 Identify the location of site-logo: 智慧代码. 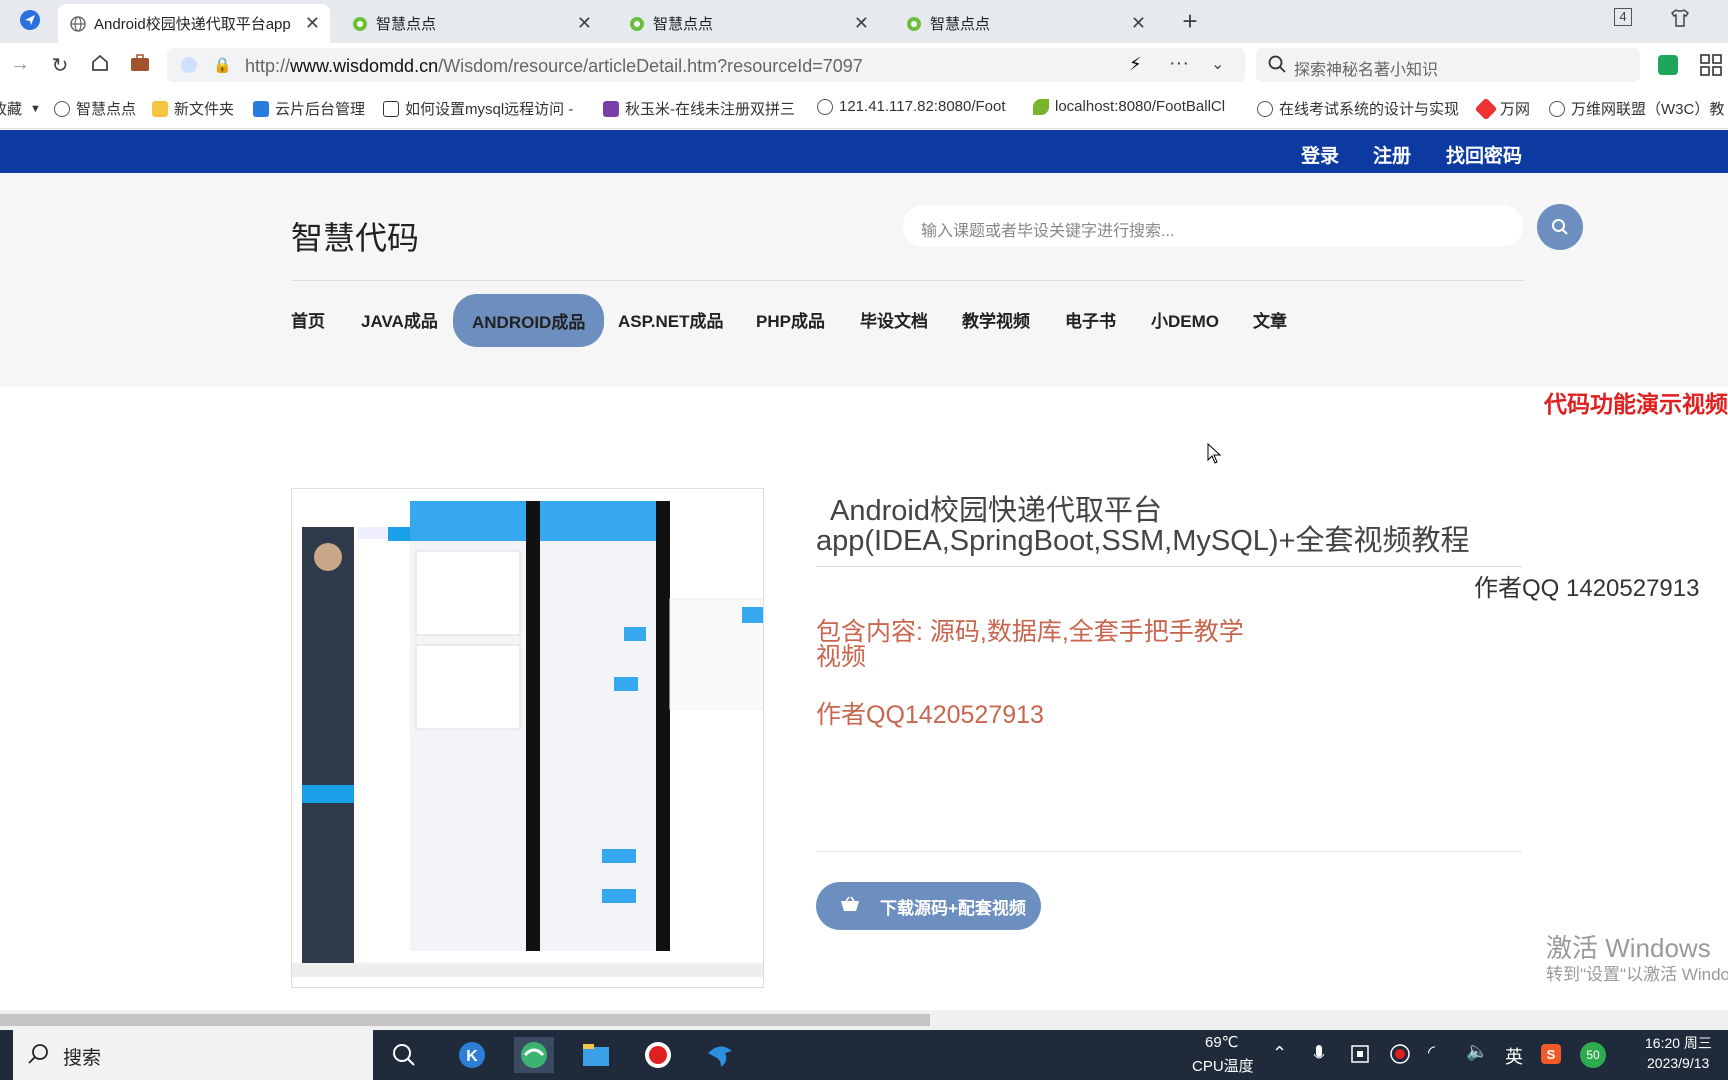
(355, 236).